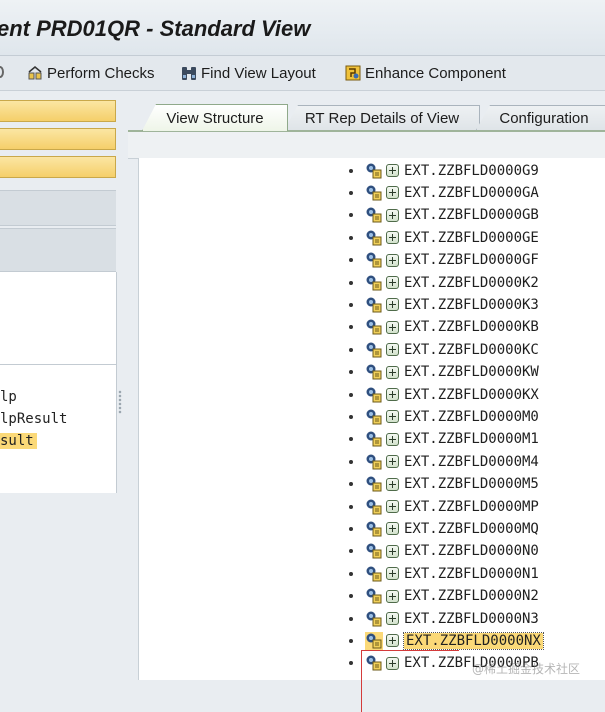  I want to click on tree-node: EXT.ZZBFLD0000KC, so click(444, 349).